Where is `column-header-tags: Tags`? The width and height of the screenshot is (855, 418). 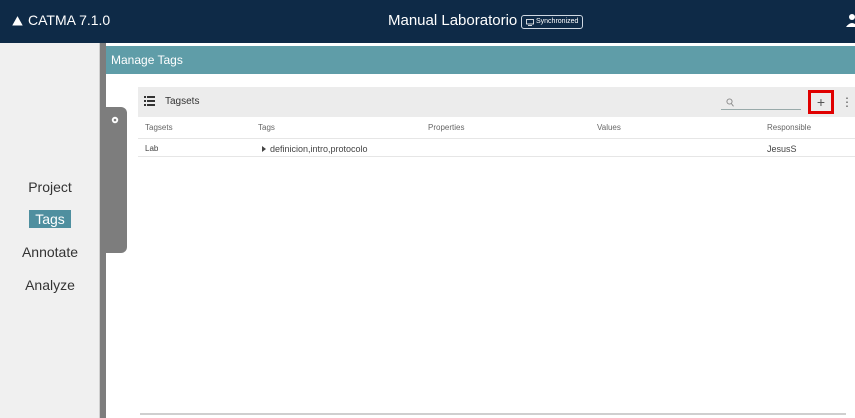 column-header-tags: Tags is located at coordinates (266, 127).